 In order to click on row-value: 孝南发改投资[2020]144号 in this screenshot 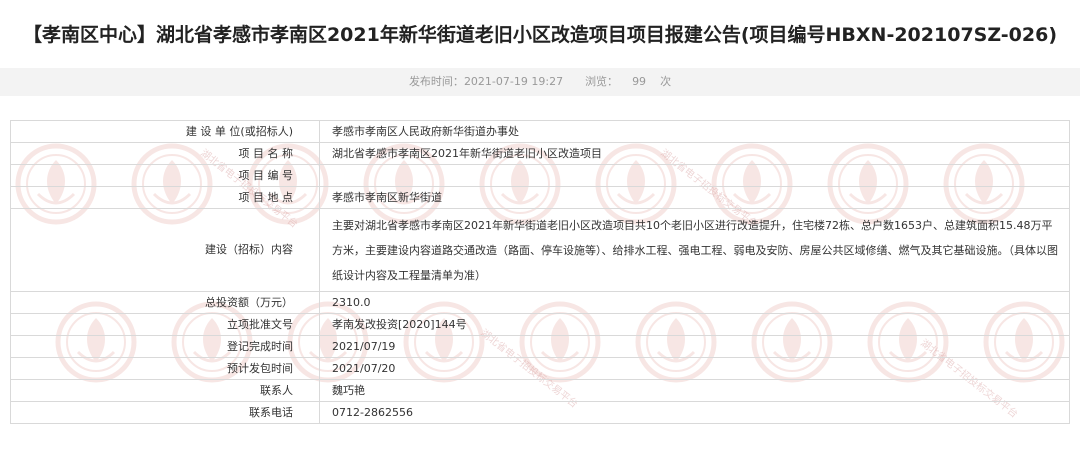, I will do `click(694, 324)`.